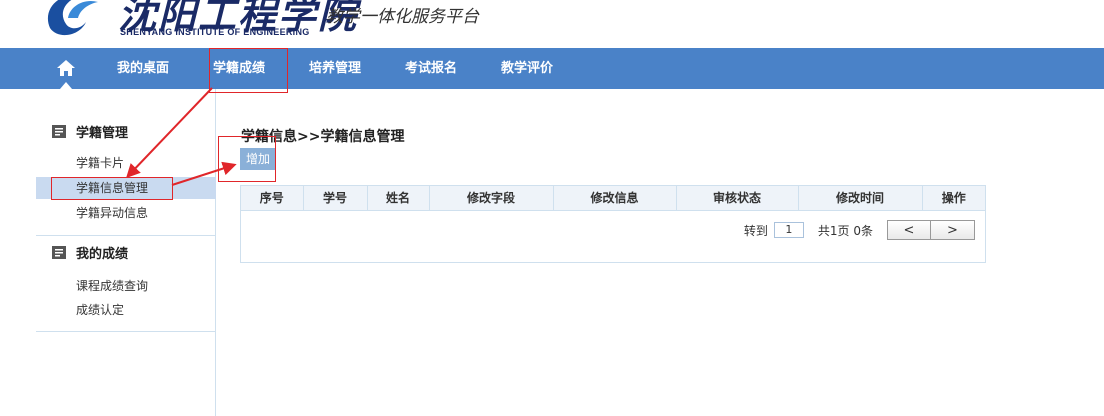 The width and height of the screenshot is (1104, 416). What do you see at coordinates (126, 286) in the screenshot?
I see `sidebar-item-course-grades: 课程成绩查询` at bounding box center [126, 286].